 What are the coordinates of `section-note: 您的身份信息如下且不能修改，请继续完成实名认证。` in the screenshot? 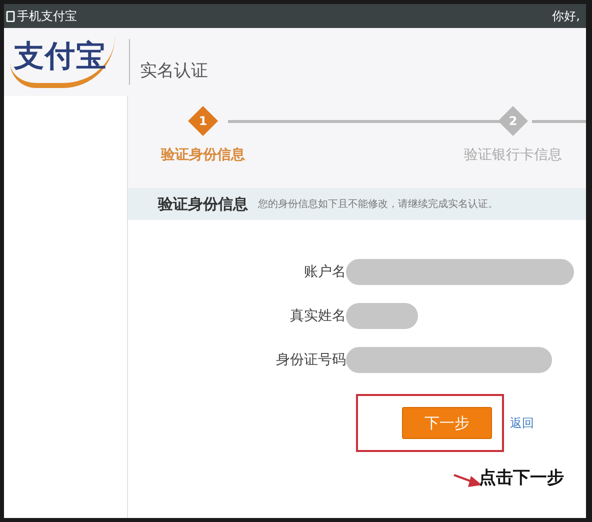 It's located at (378, 204).